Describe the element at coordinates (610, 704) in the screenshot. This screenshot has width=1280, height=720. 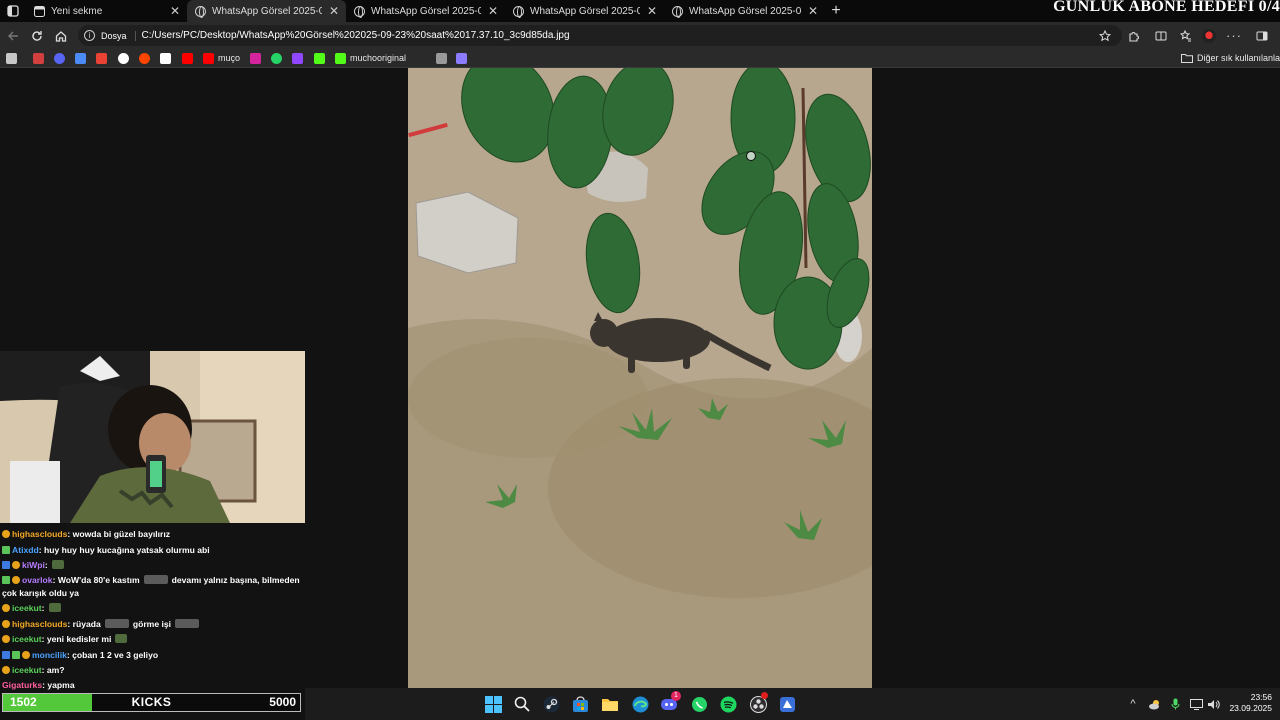
I see `taskbar-file-explorer` at that location.